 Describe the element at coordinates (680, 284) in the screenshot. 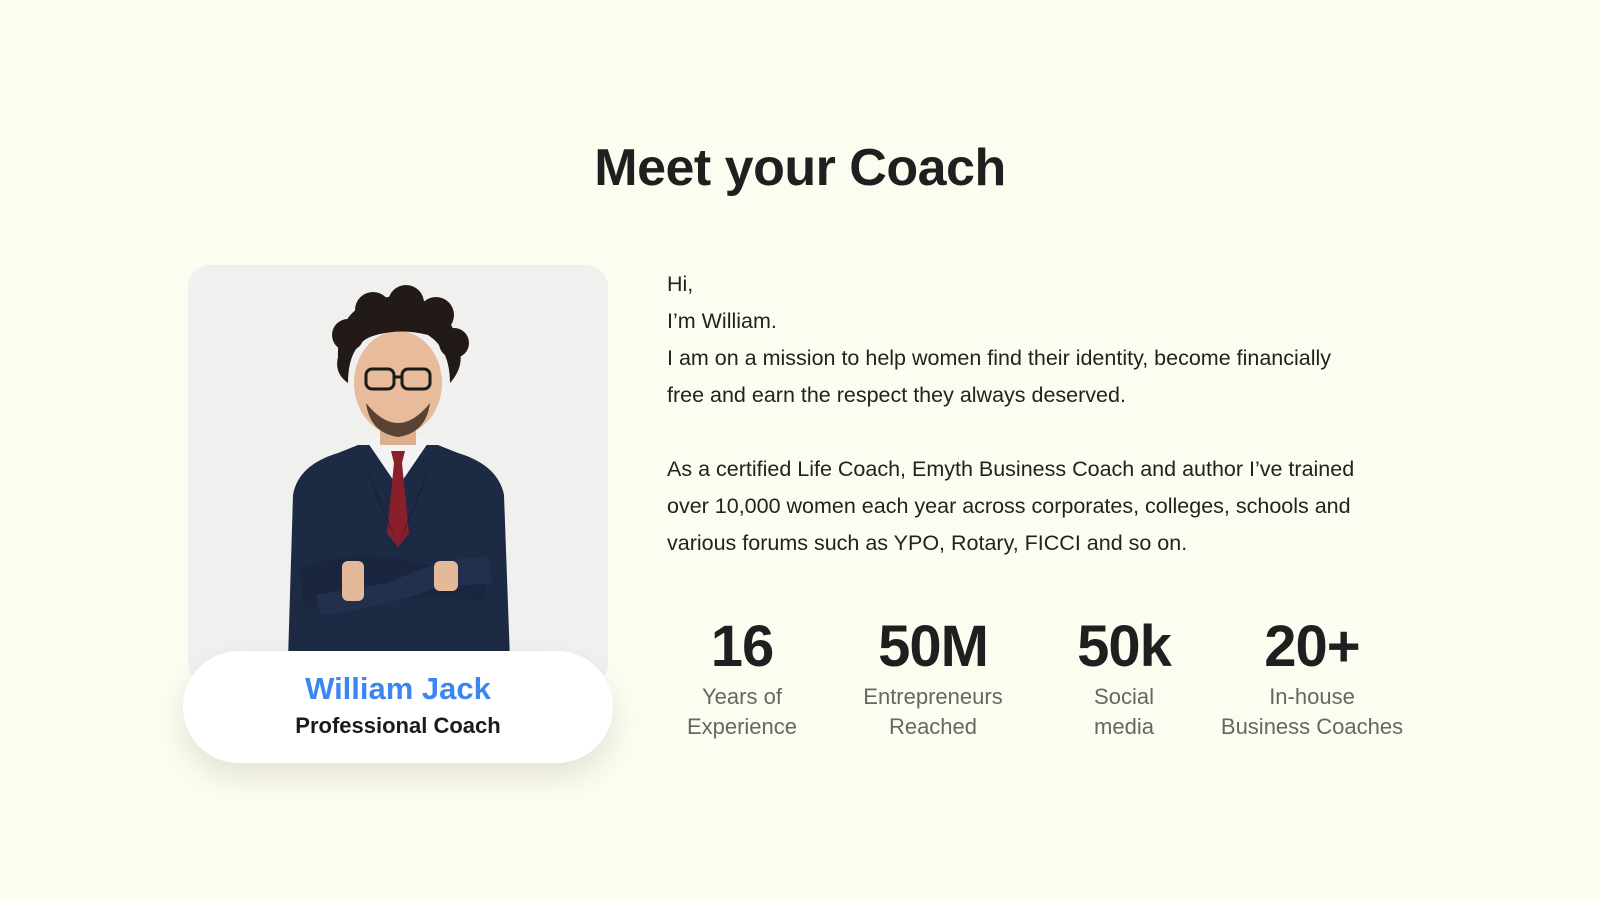

I see `bio-greeting: Hi,` at that location.